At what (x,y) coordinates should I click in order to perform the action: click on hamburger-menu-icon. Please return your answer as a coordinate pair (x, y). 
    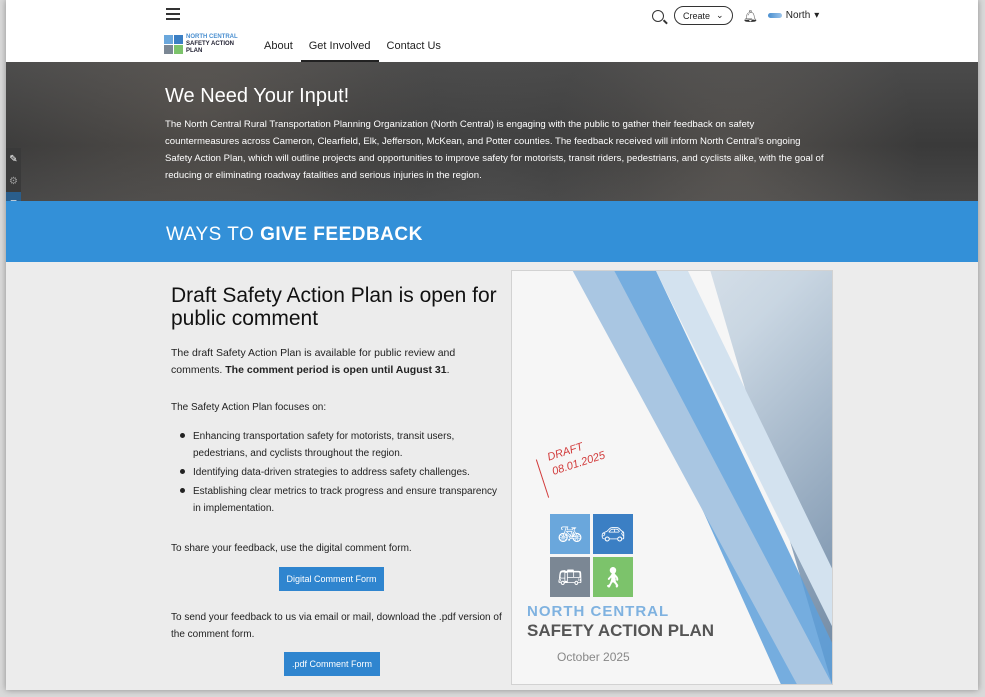
    Looking at the image, I should click on (173, 14).